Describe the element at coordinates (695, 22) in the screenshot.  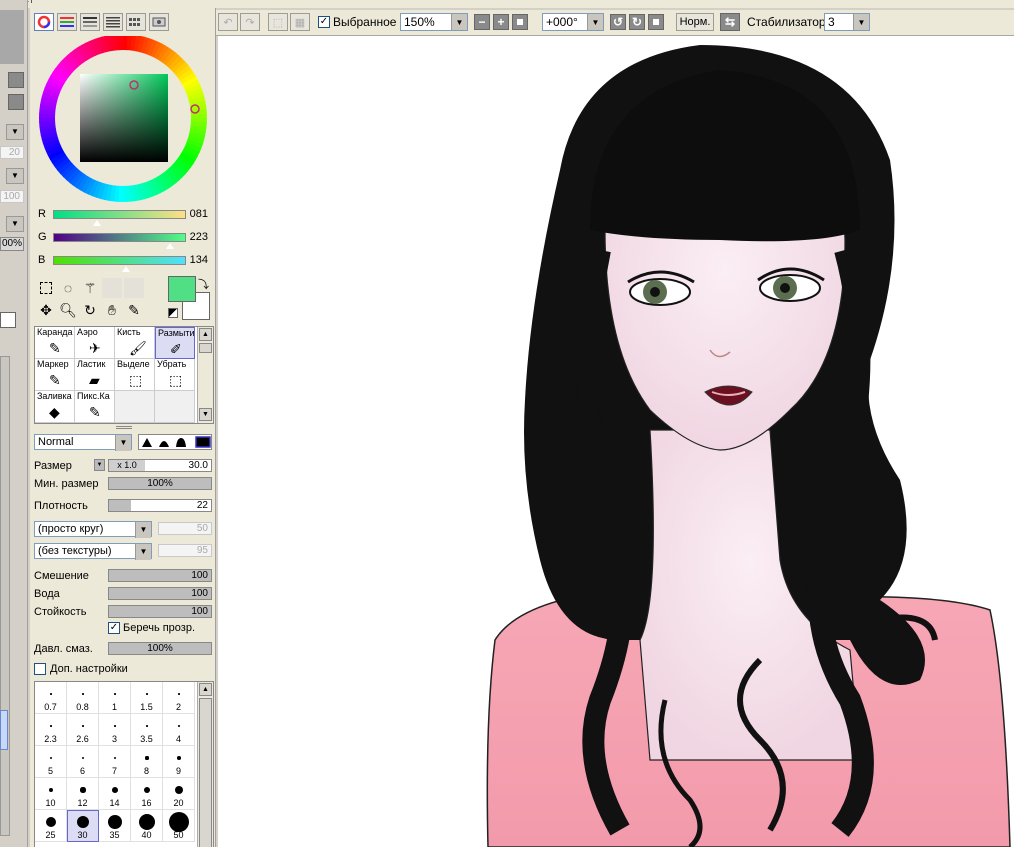
I see `normal-view-button: Норм.` at that location.